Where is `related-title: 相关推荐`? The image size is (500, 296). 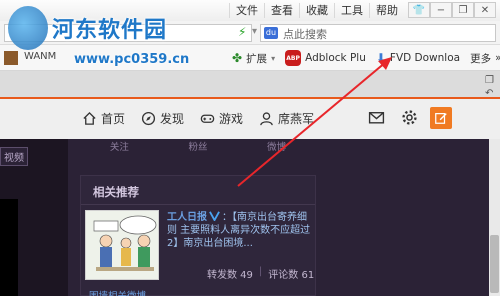
related-title: 相关推荐 is located at coordinates (116, 192).